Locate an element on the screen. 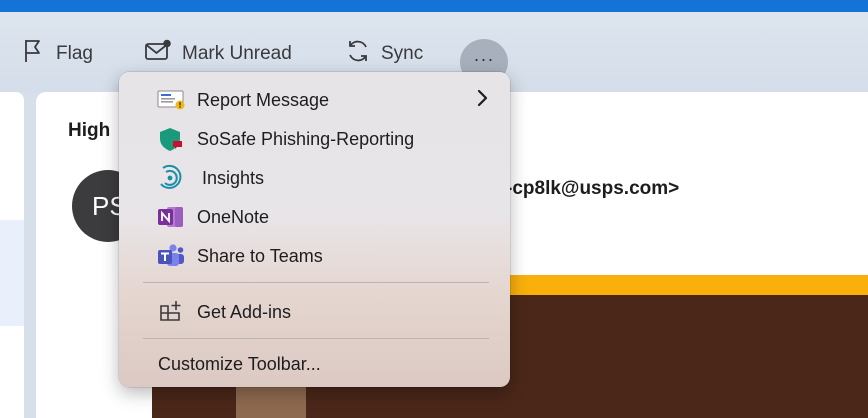 The width and height of the screenshot is (868, 418). sosafe-shield-icon is located at coordinates (171, 139).